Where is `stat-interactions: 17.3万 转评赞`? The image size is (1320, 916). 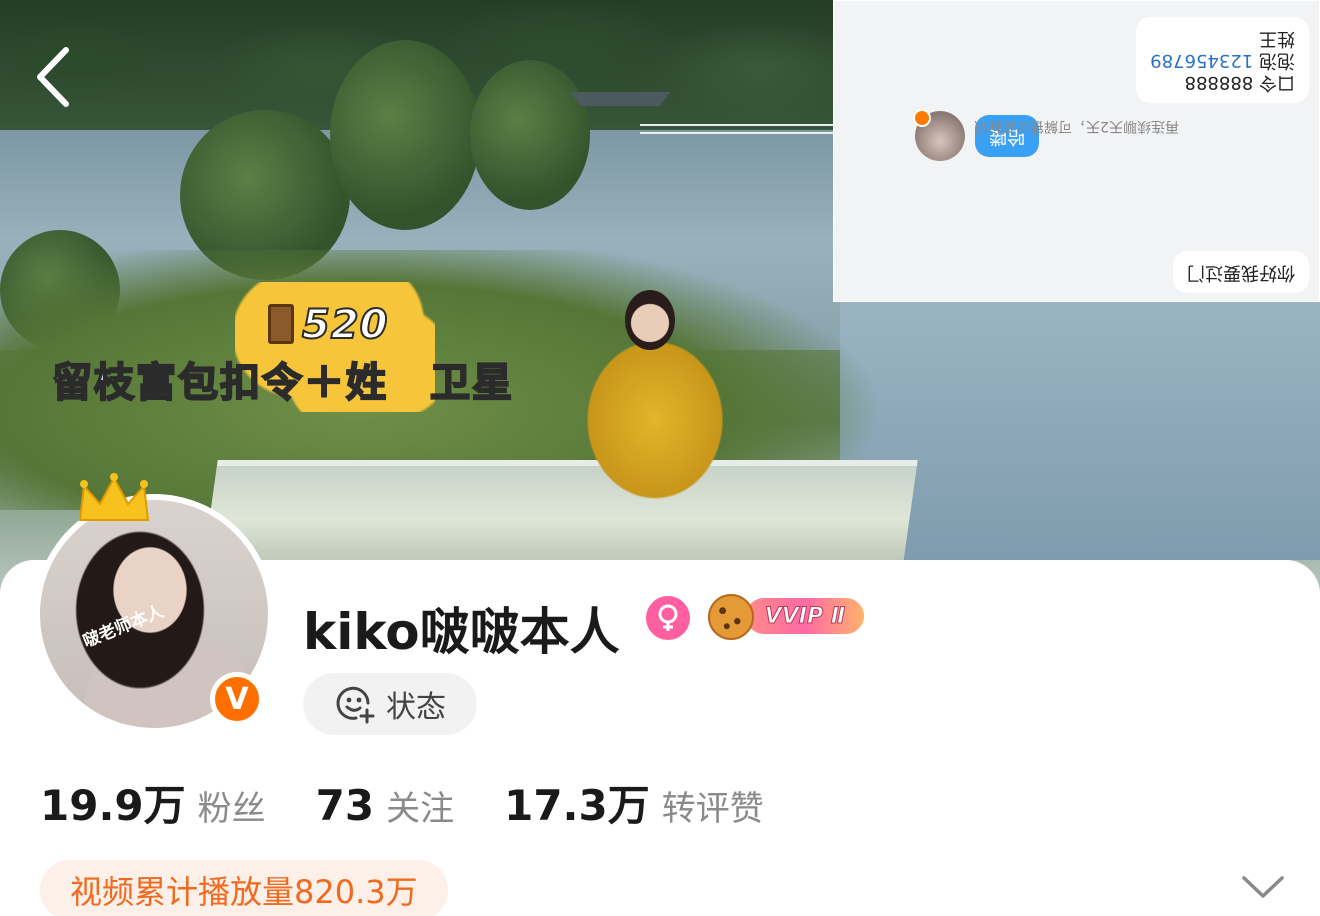 stat-interactions: 17.3万 转评赞 is located at coordinates (634, 802).